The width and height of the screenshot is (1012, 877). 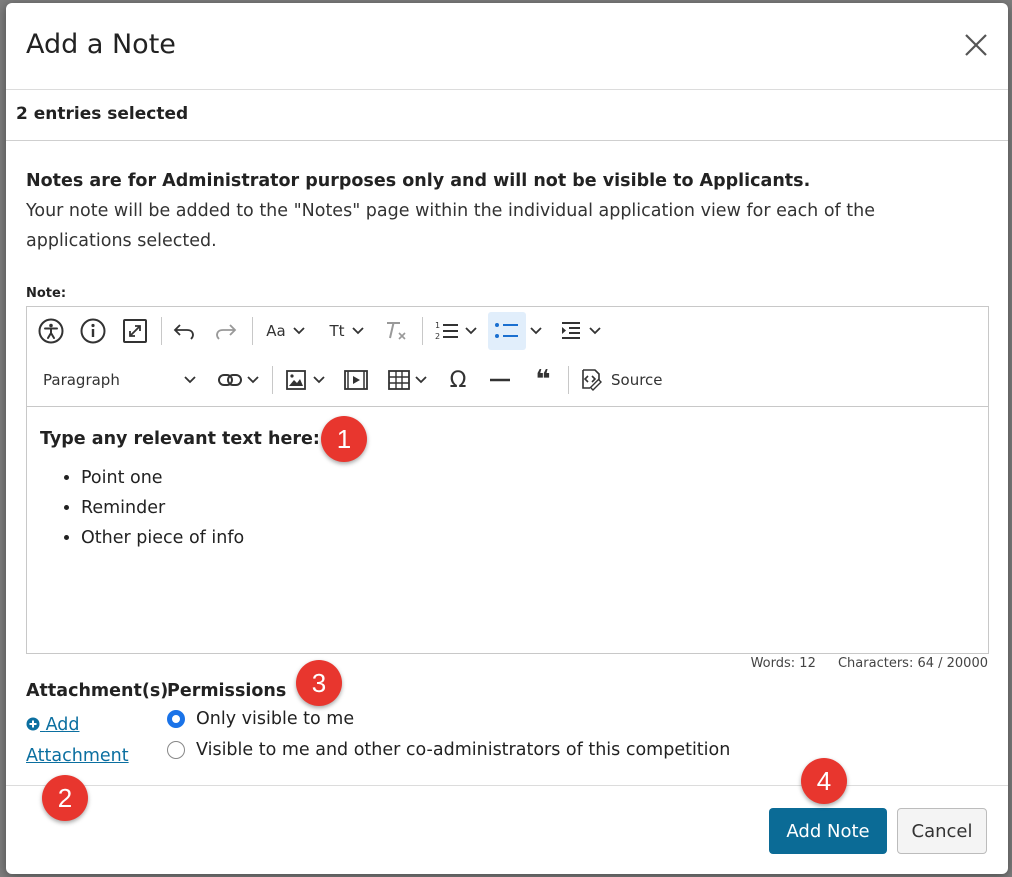 I want to click on font-size-label: Aa, so click(x=276, y=331).